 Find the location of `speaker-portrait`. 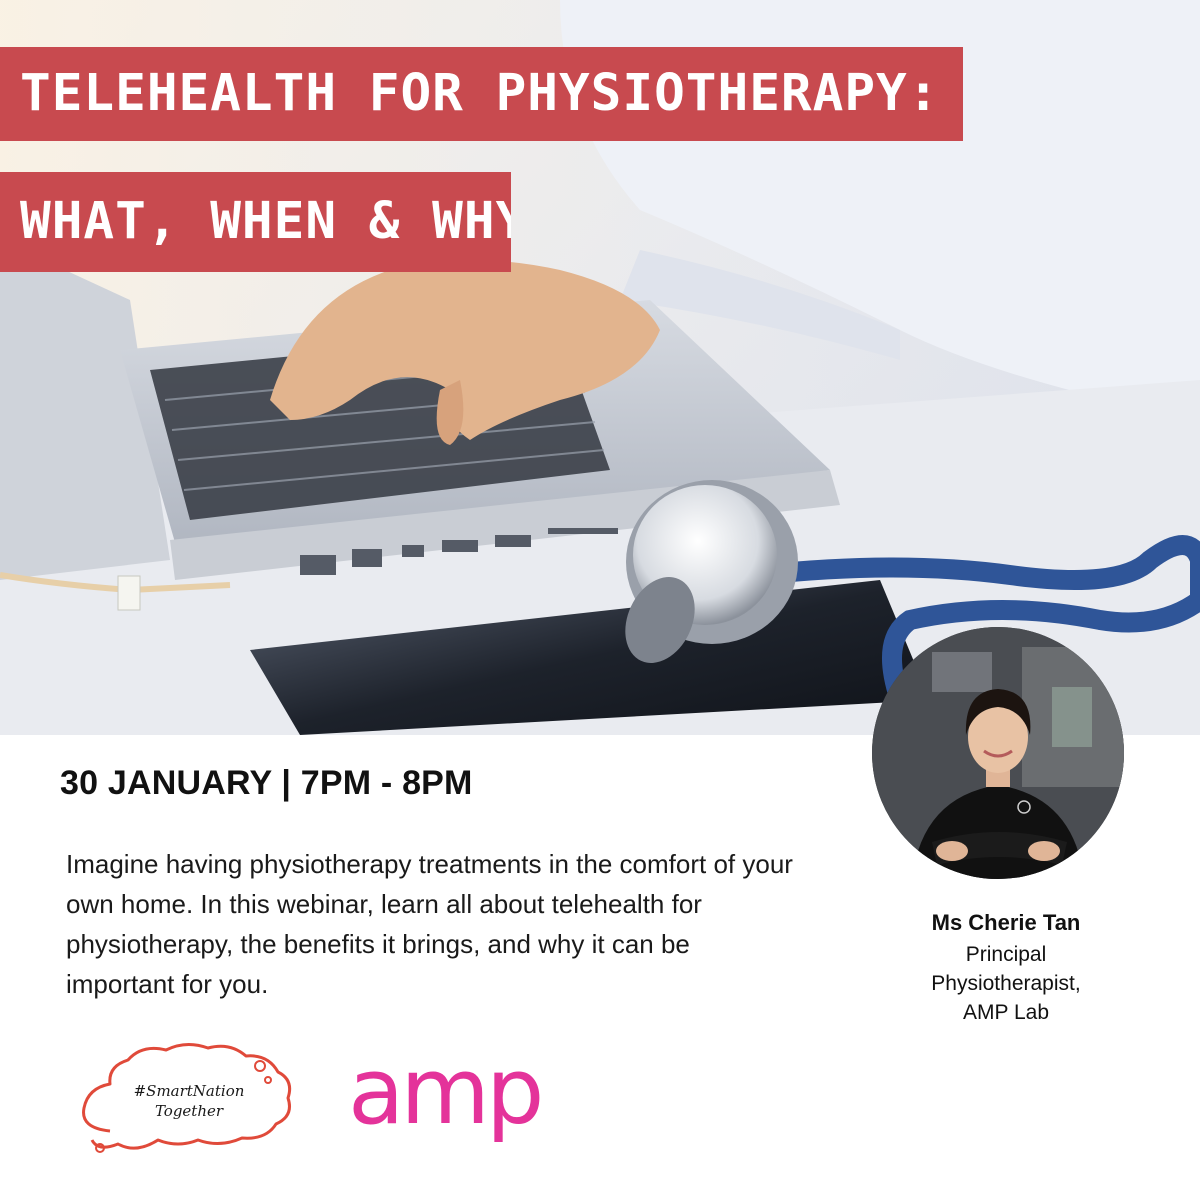

speaker-portrait is located at coordinates (998, 753).